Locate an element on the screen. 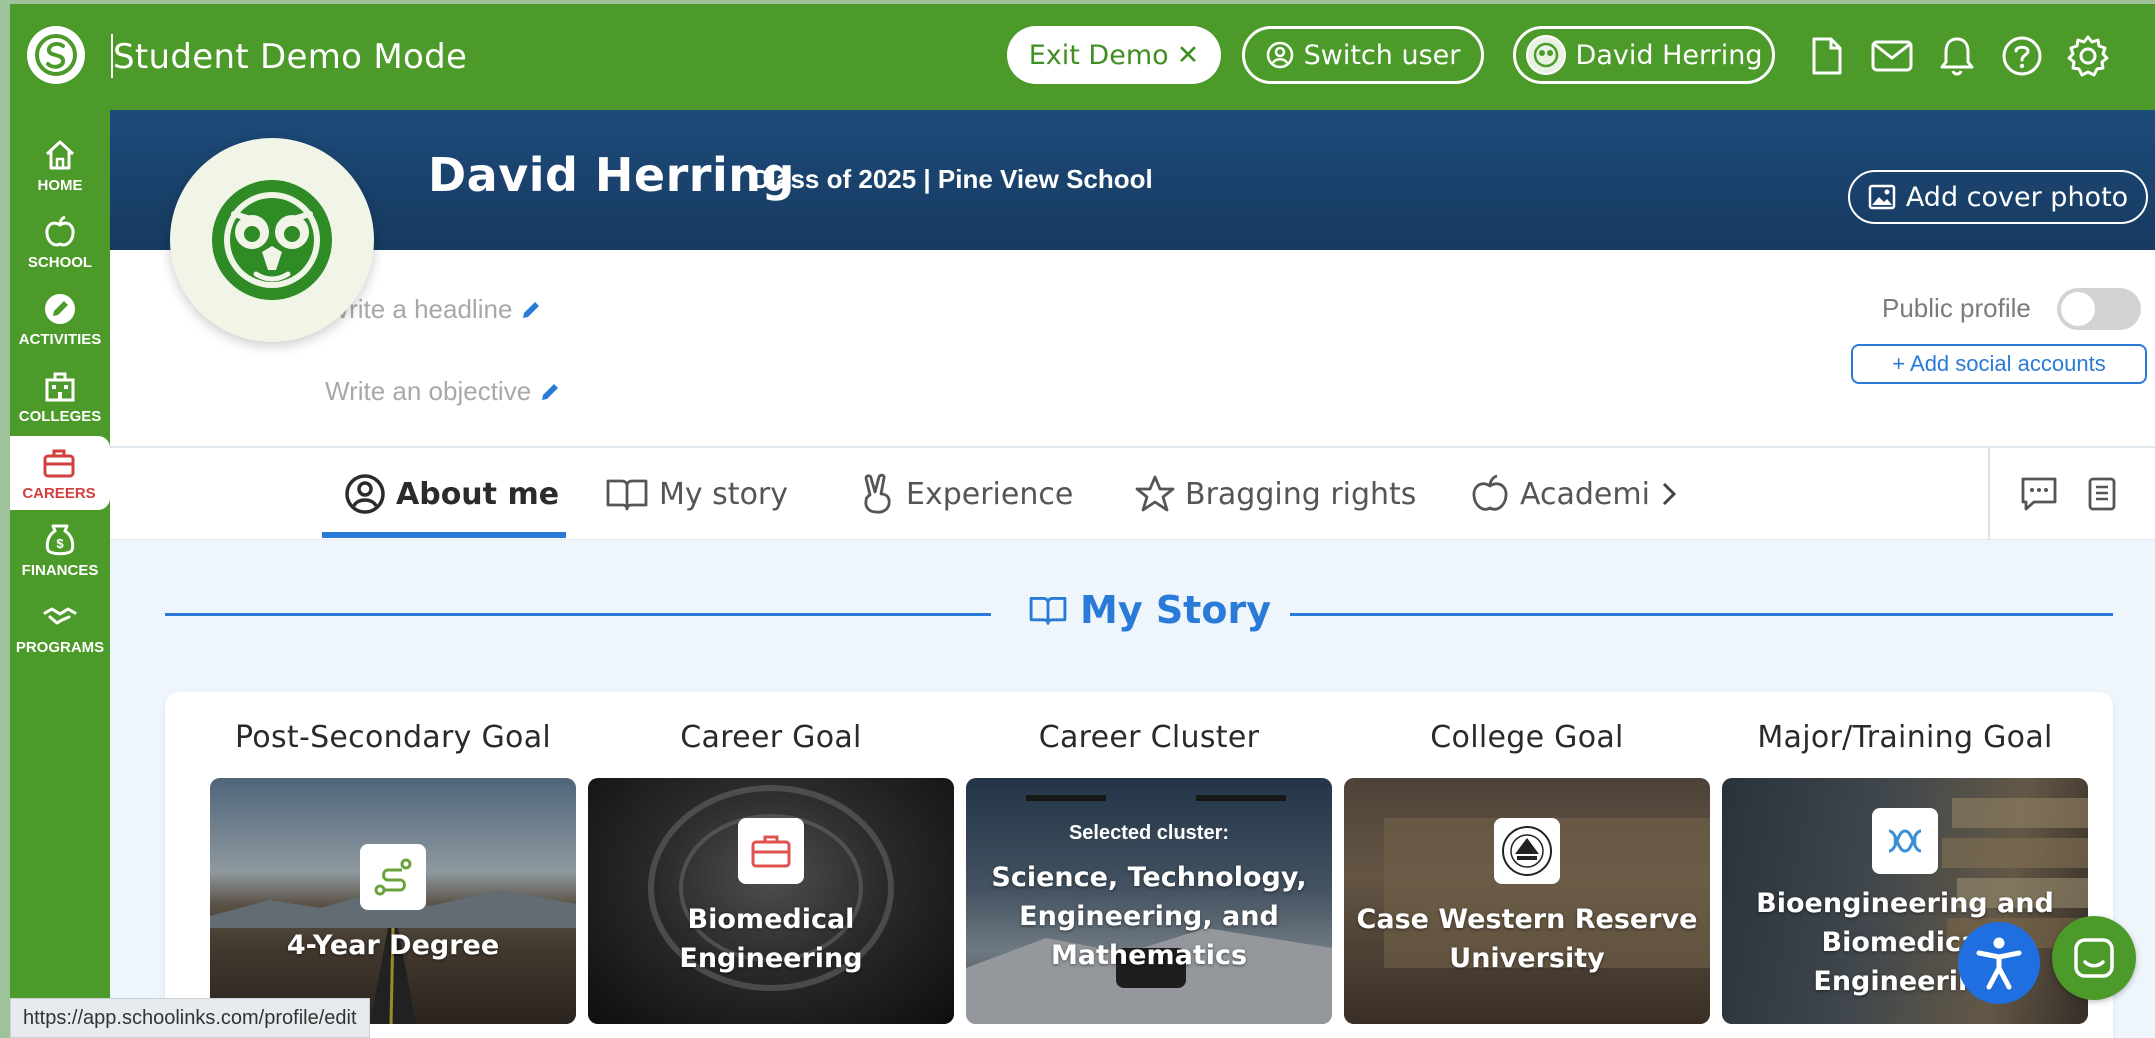 This screenshot has width=2155, height=1038. tab-label: Experience is located at coordinates (990, 494).